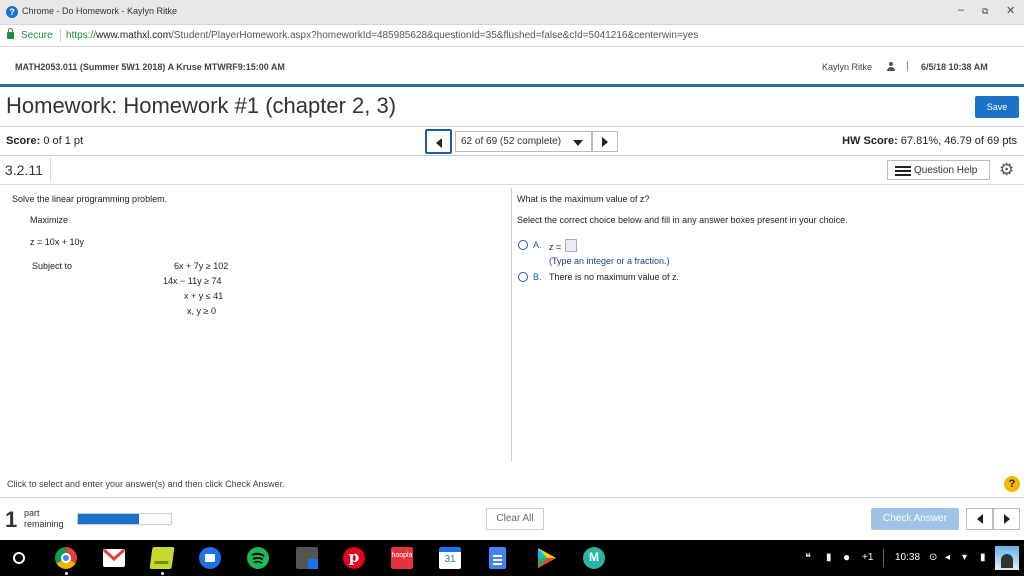 The height and width of the screenshot is (576, 1024). Describe the element at coordinates (958, 141) in the screenshot. I see `hw-score-value: 67.81%, 46.79 of 69 pts` at that location.